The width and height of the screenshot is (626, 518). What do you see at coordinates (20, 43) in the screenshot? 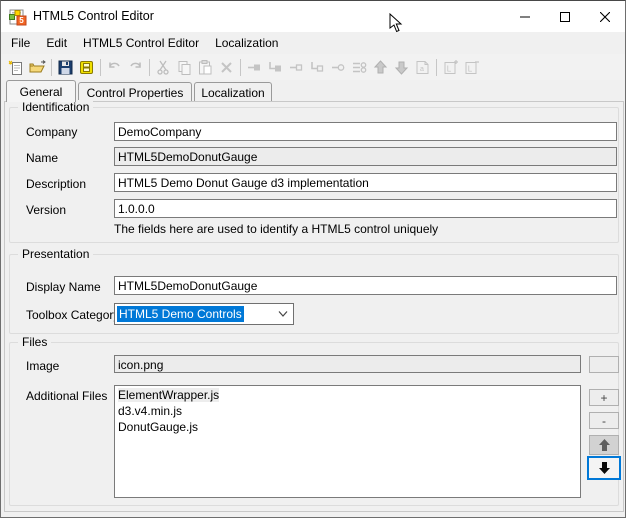
I see `menu-file: File` at bounding box center [20, 43].